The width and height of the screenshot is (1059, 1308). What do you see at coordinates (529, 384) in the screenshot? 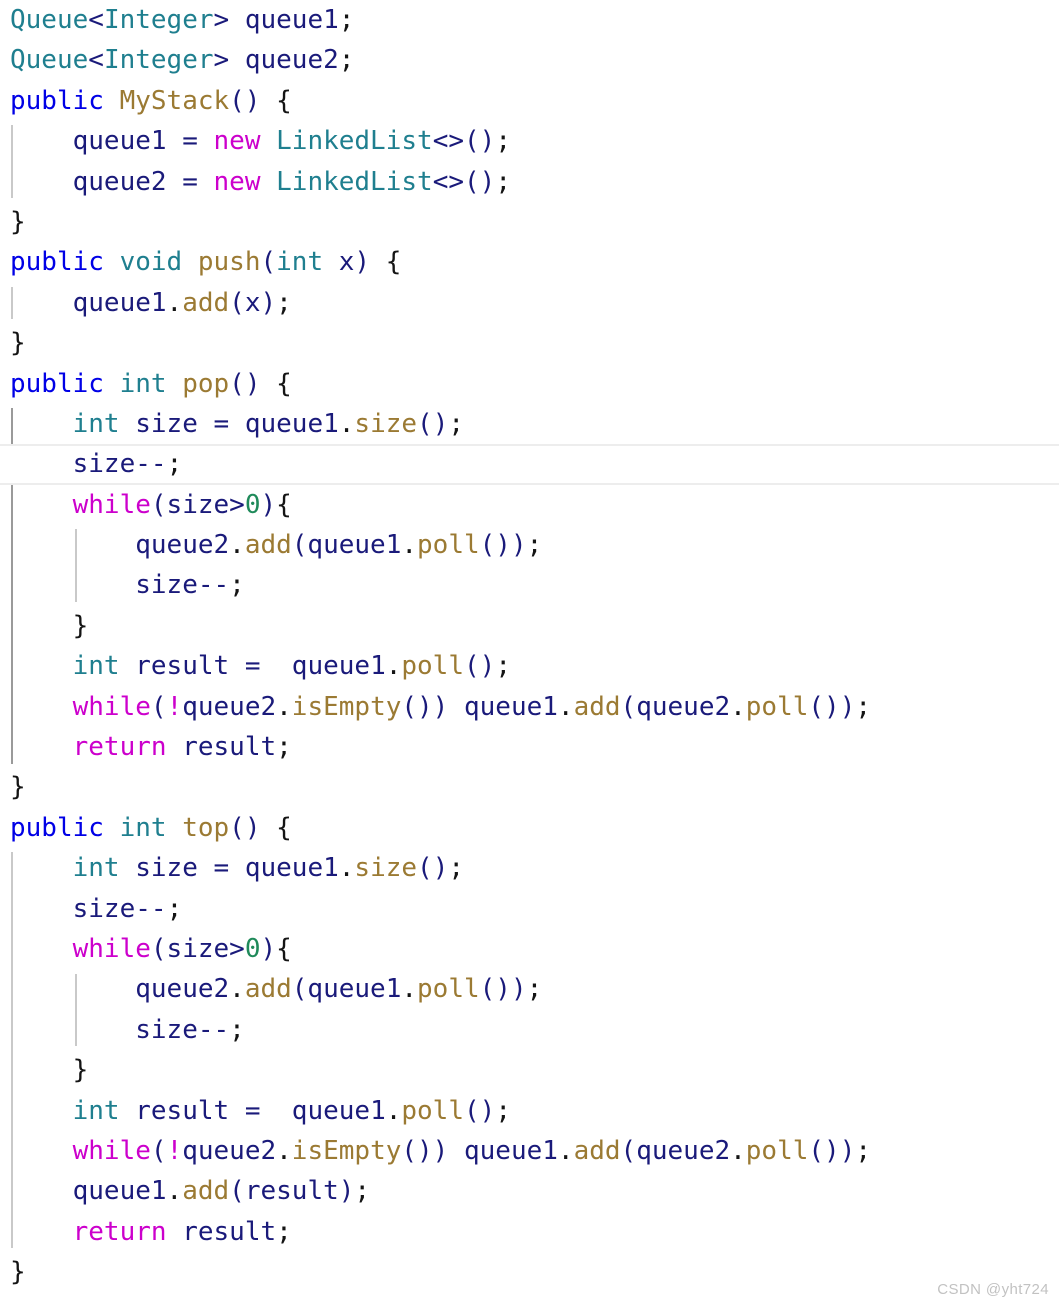
I see `code-line: public int pop() {` at bounding box center [529, 384].